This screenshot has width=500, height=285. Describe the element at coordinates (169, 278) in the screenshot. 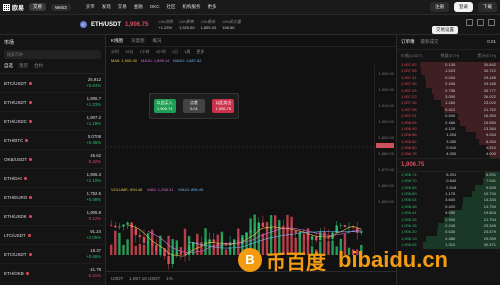

I see `order-percent: 1%` at that location.